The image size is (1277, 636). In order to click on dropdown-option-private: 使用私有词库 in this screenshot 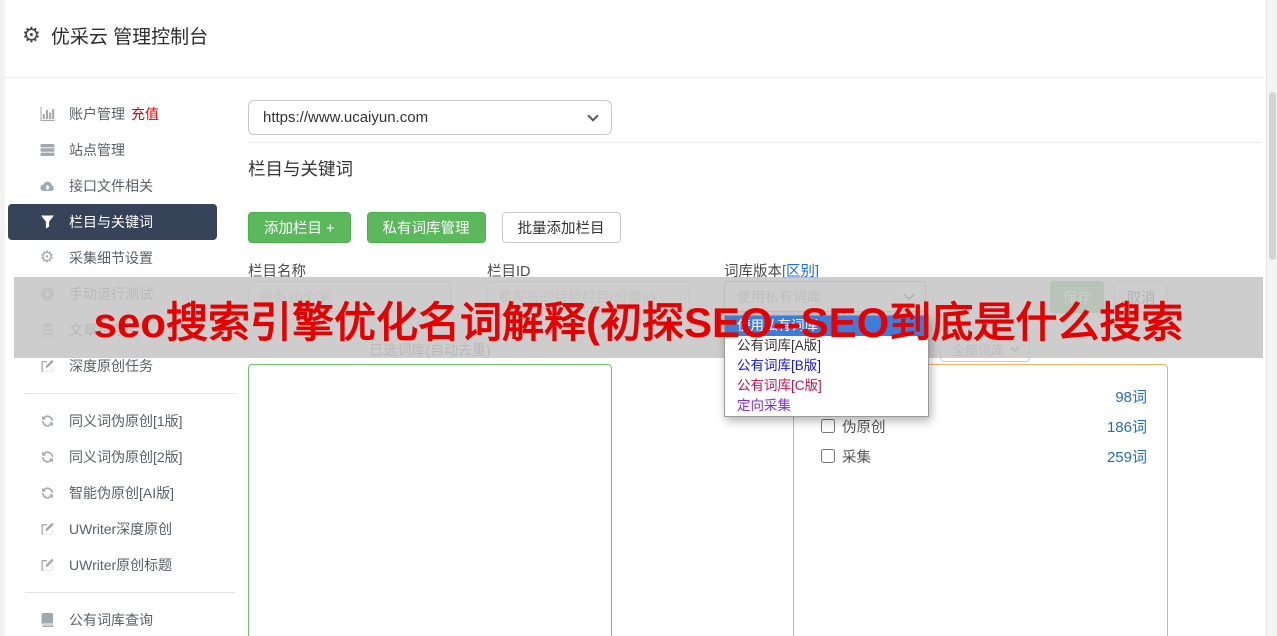, I will do `click(826, 326)`.